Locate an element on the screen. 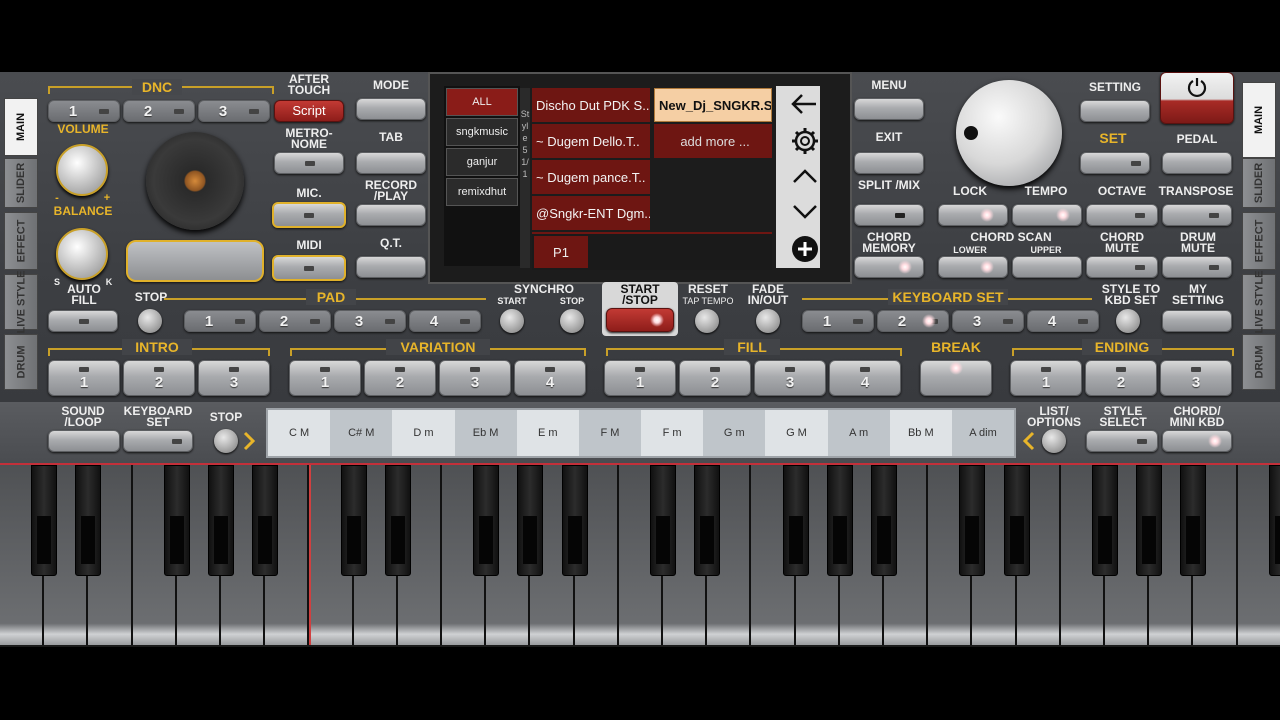 The width and height of the screenshot is (1280, 720). chord-button: F m is located at coordinates (672, 433).